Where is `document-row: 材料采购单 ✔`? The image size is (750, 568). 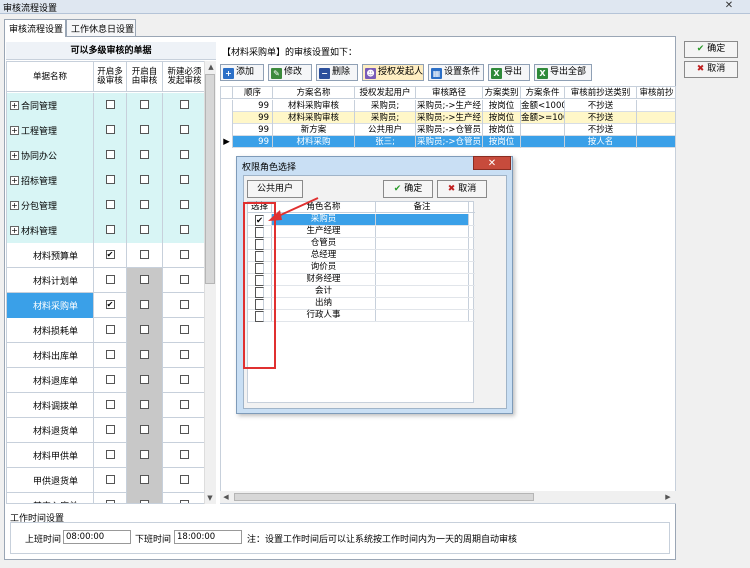
document-row: 材料采购单 ✔ is located at coordinates (107, 305).